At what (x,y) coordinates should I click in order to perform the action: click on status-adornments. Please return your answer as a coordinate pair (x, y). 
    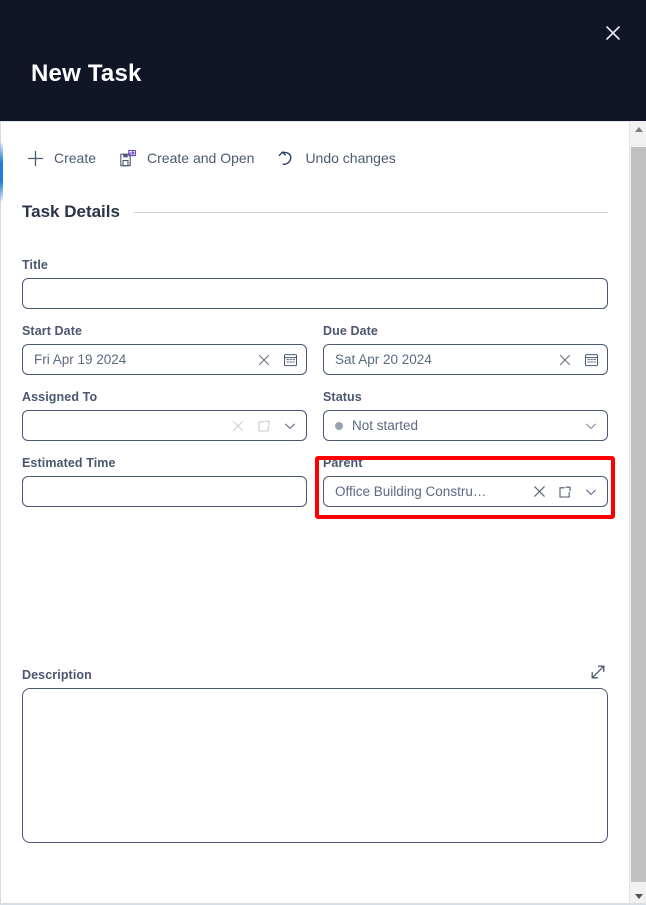
    Looking at the image, I should click on (588, 426).